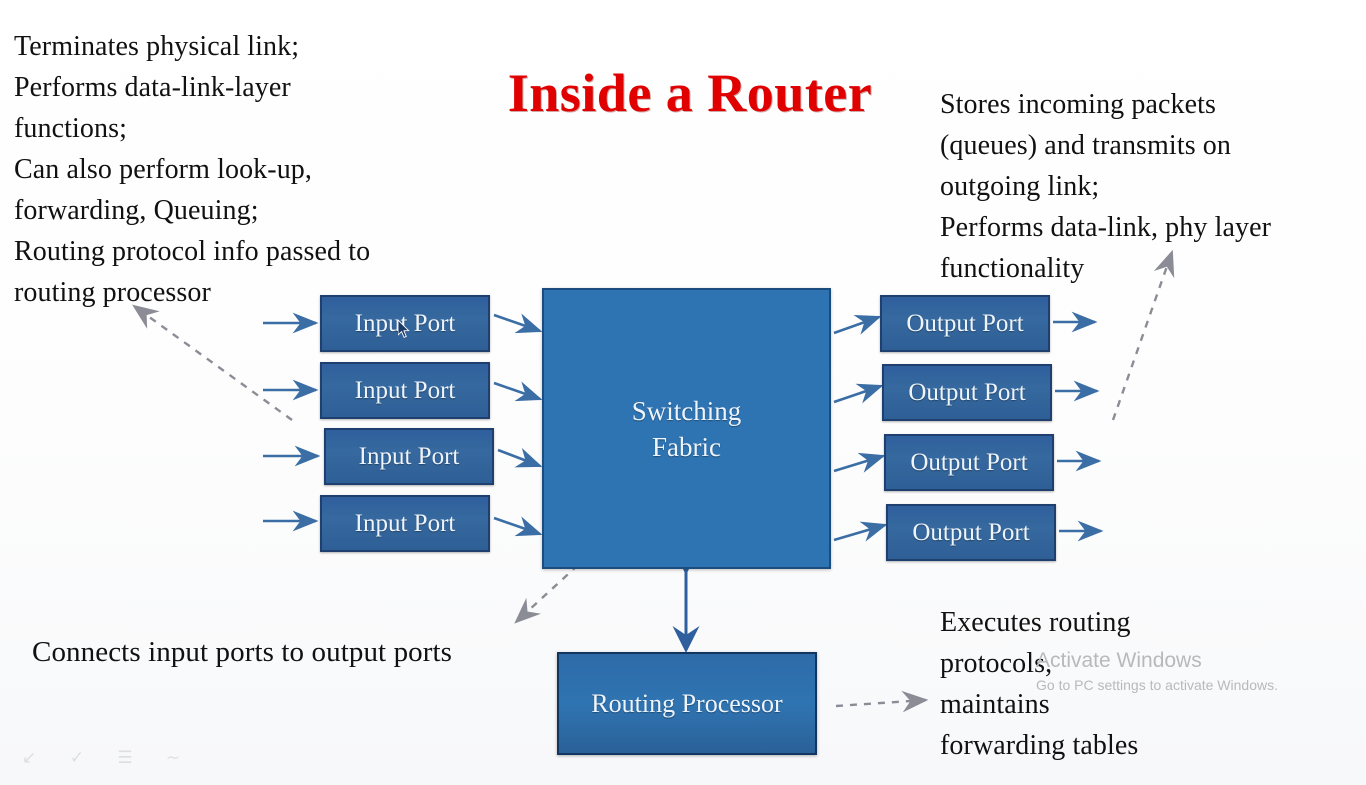 The width and height of the screenshot is (1366, 785). What do you see at coordinates (404, 329) in the screenshot?
I see `mouse-cursor` at bounding box center [404, 329].